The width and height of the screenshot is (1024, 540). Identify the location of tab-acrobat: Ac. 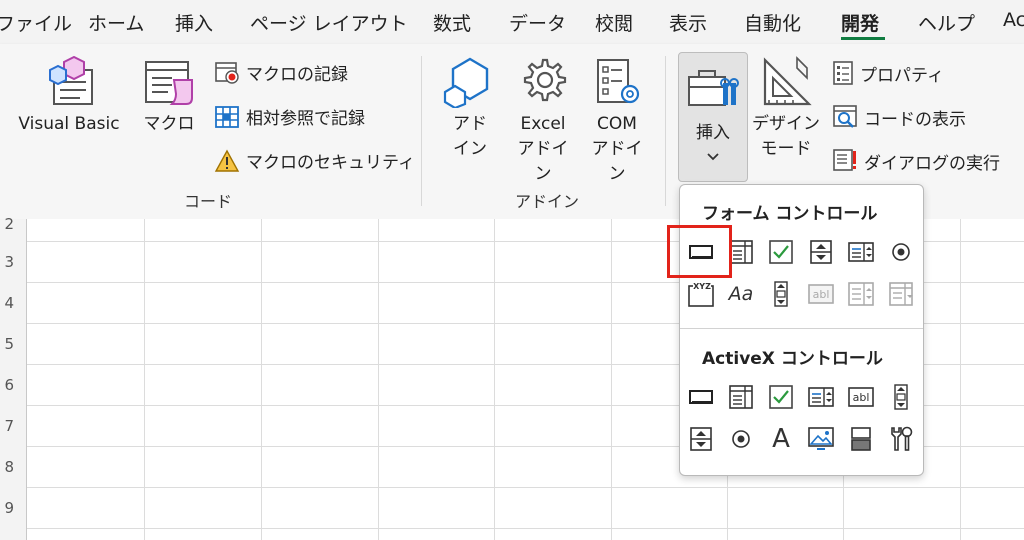
(1013, 20).